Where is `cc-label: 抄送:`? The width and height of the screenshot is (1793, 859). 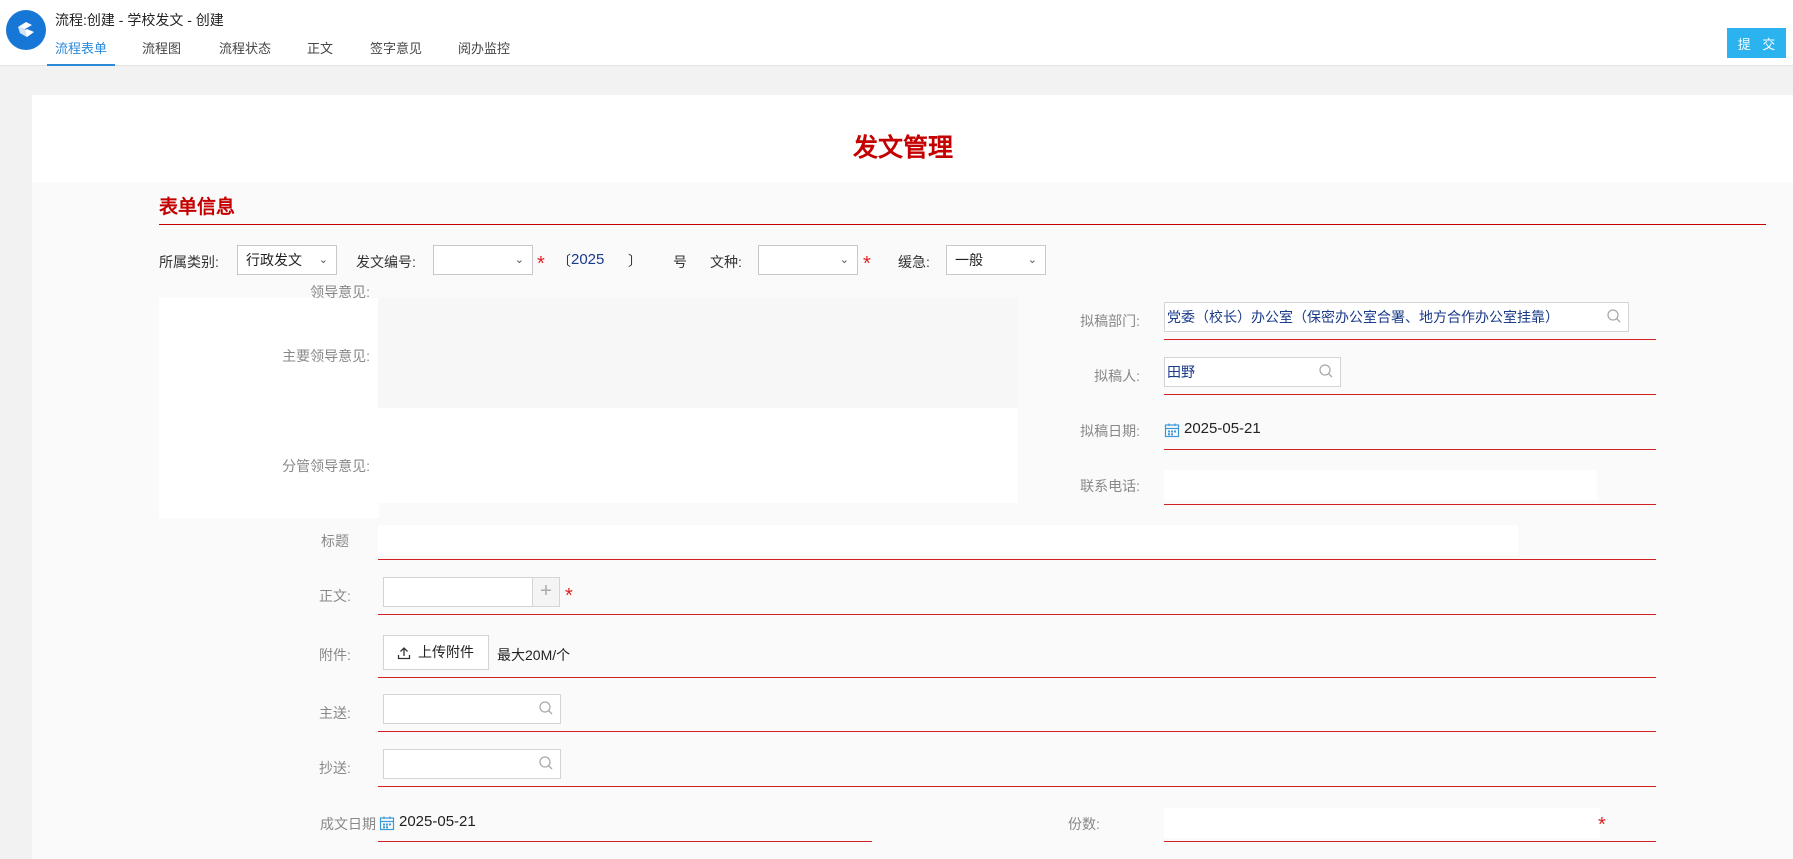 cc-label: 抄送: is located at coordinates (335, 768).